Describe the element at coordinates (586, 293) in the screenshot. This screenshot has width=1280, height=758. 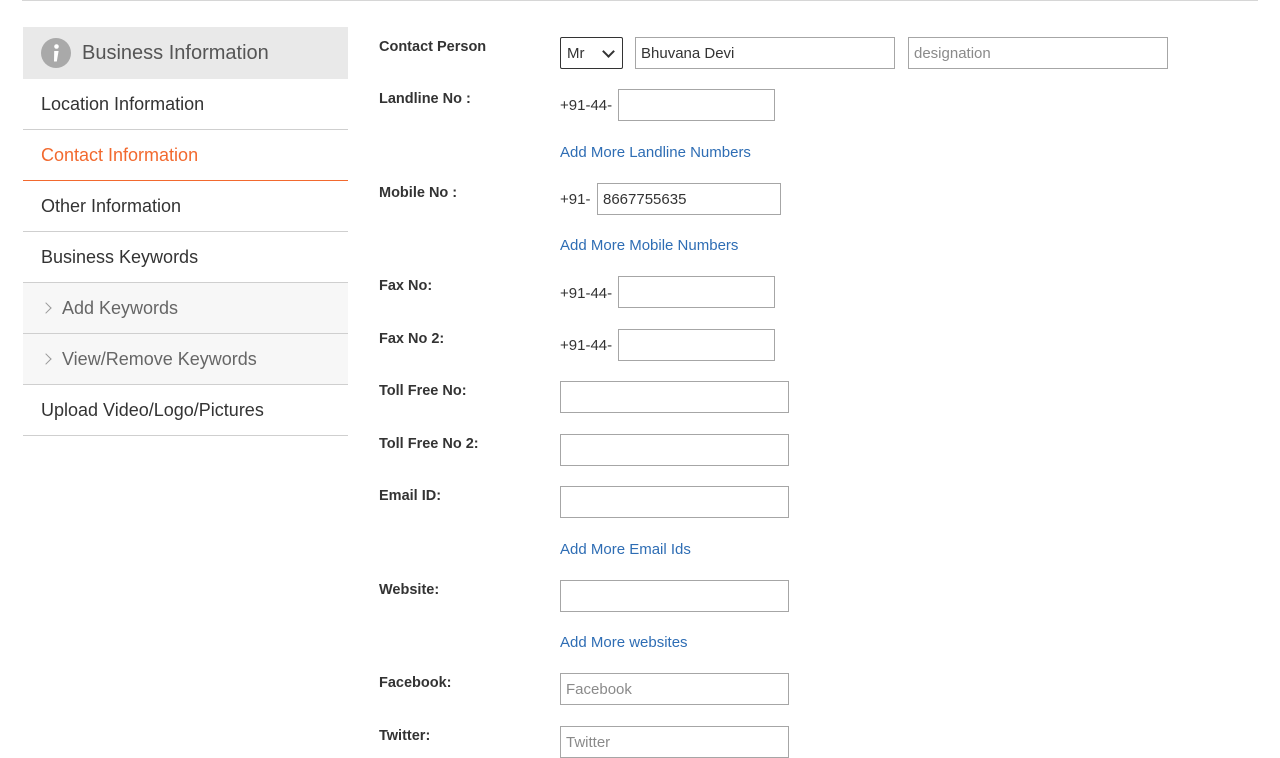
I see `fax-prefix: +91-44-` at that location.